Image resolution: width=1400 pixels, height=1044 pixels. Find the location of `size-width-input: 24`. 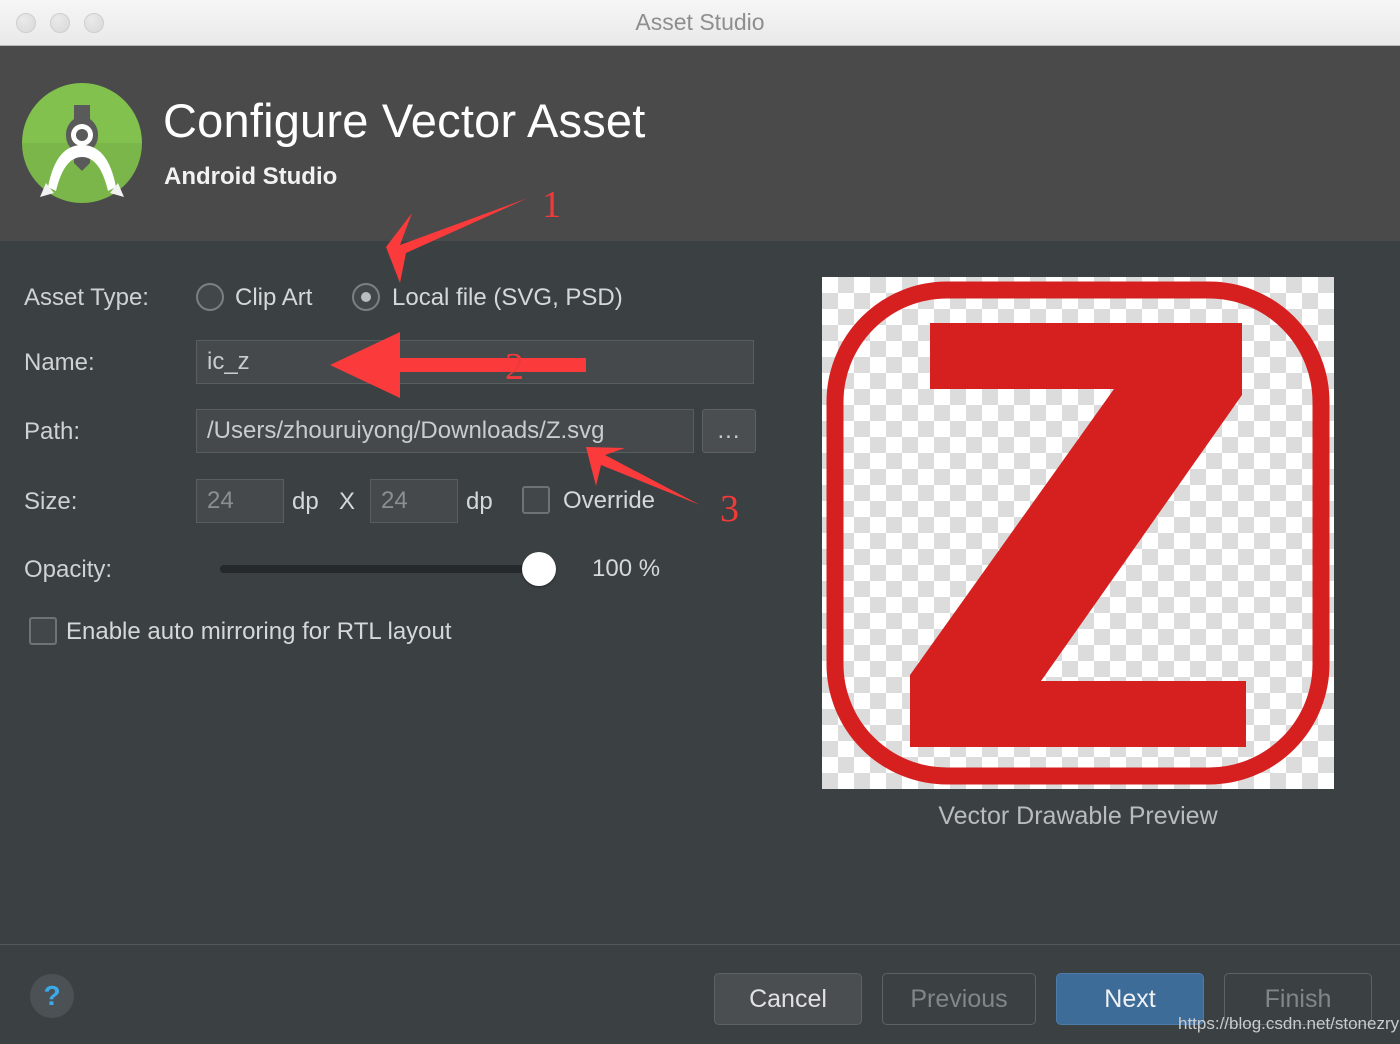

size-width-input: 24 is located at coordinates (240, 501).